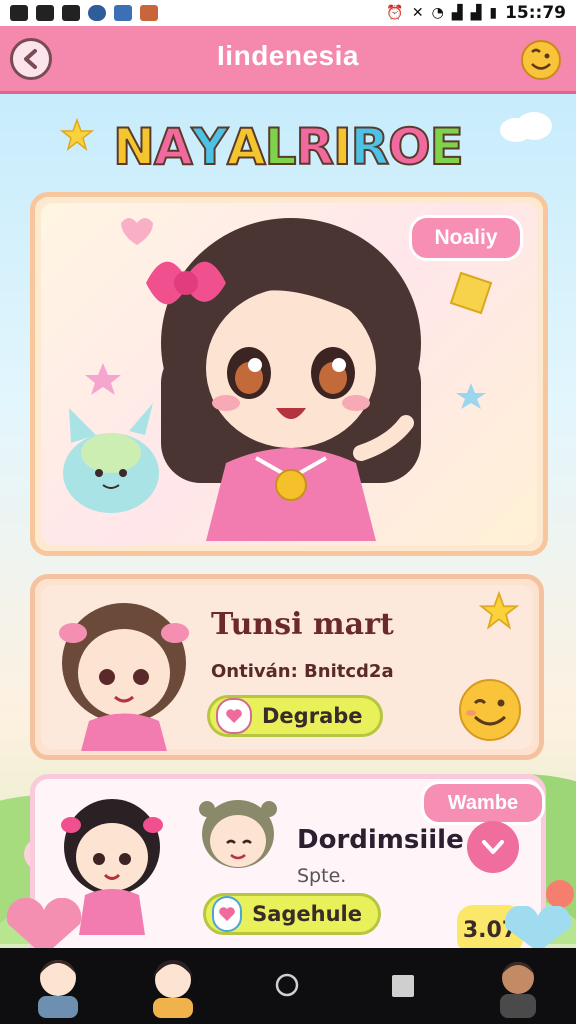 The width and height of the screenshot is (576, 1024). What do you see at coordinates (312, 716) in the screenshot?
I see `button-label: Degrabe` at bounding box center [312, 716].